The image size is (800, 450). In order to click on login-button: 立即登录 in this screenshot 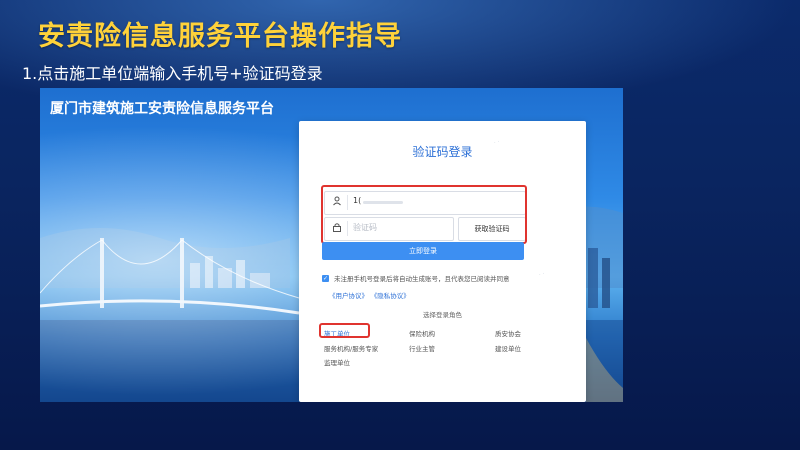, I will do `click(423, 251)`.